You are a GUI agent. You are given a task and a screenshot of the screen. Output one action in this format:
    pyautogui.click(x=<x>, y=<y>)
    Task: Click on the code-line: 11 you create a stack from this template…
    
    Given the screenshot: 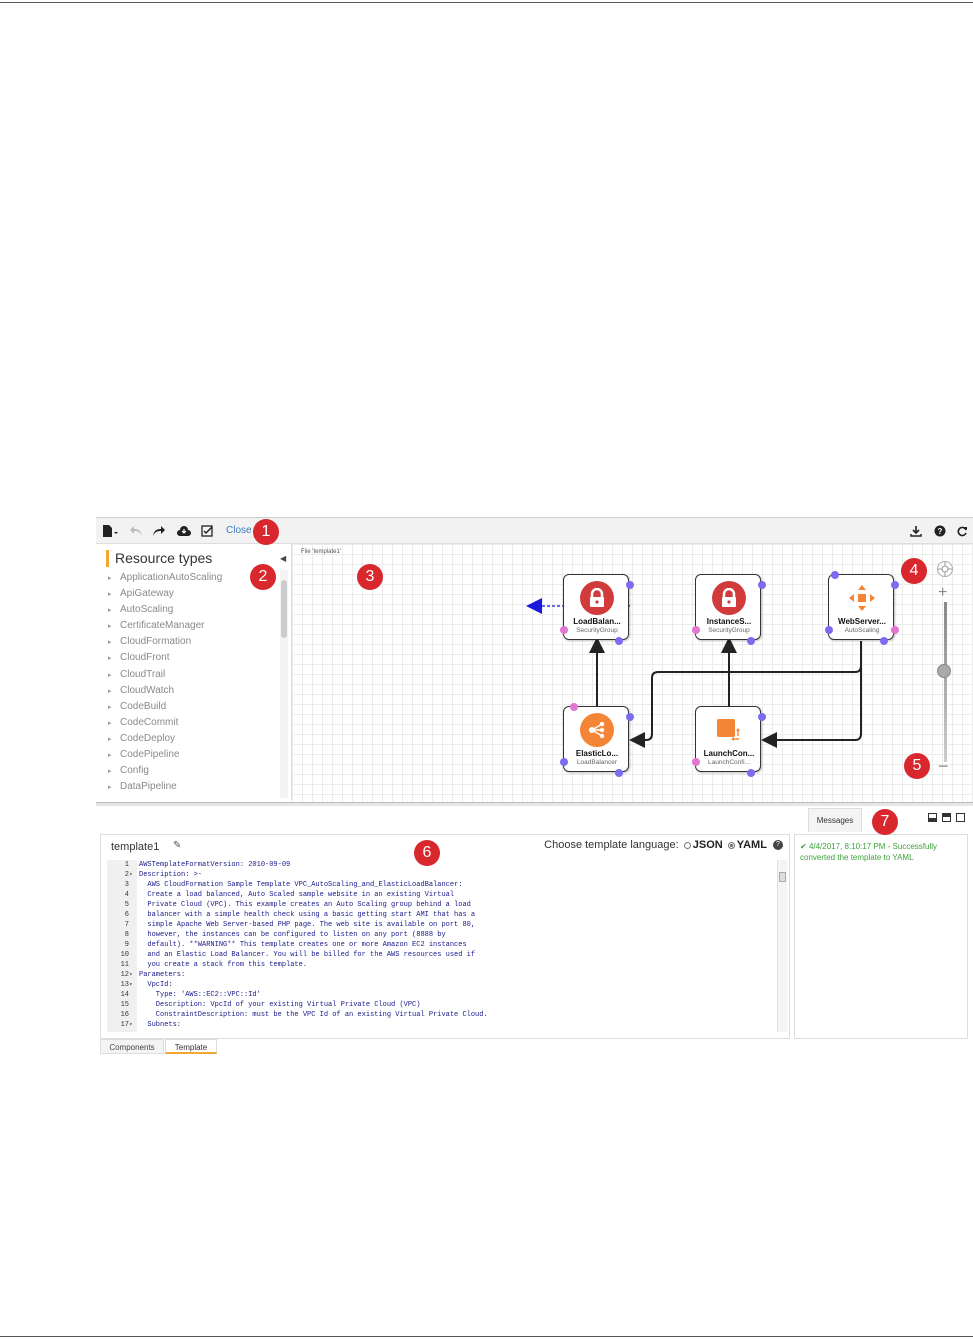 What is the action you would take?
    pyautogui.click(x=440, y=965)
    